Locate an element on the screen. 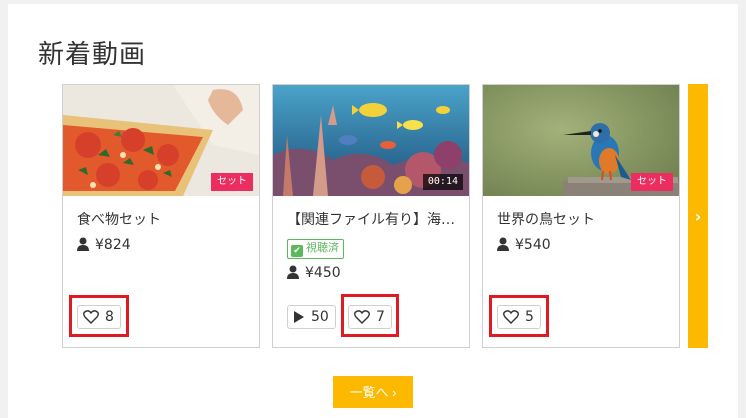 The height and width of the screenshot is (418, 746). carousel-next-button: › is located at coordinates (698, 216).